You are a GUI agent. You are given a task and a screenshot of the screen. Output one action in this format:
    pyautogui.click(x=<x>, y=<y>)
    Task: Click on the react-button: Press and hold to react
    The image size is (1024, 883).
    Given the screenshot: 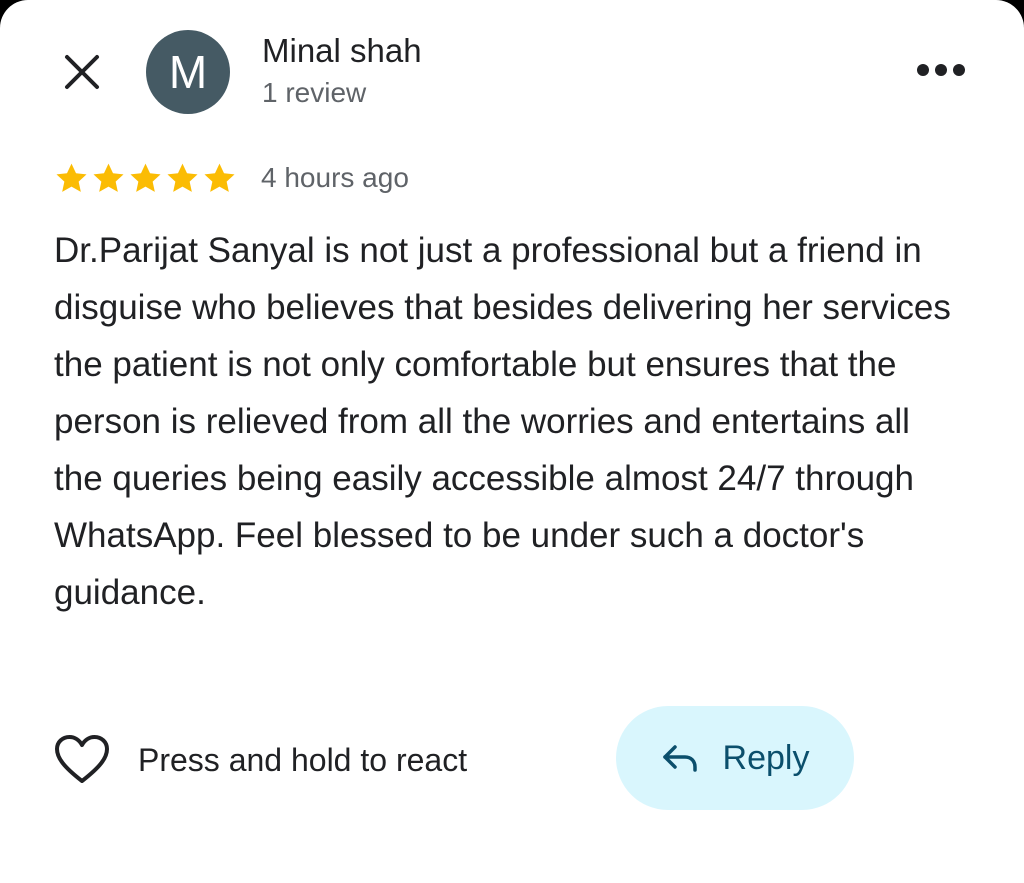 What is the action you would take?
    pyautogui.click(x=260, y=760)
    